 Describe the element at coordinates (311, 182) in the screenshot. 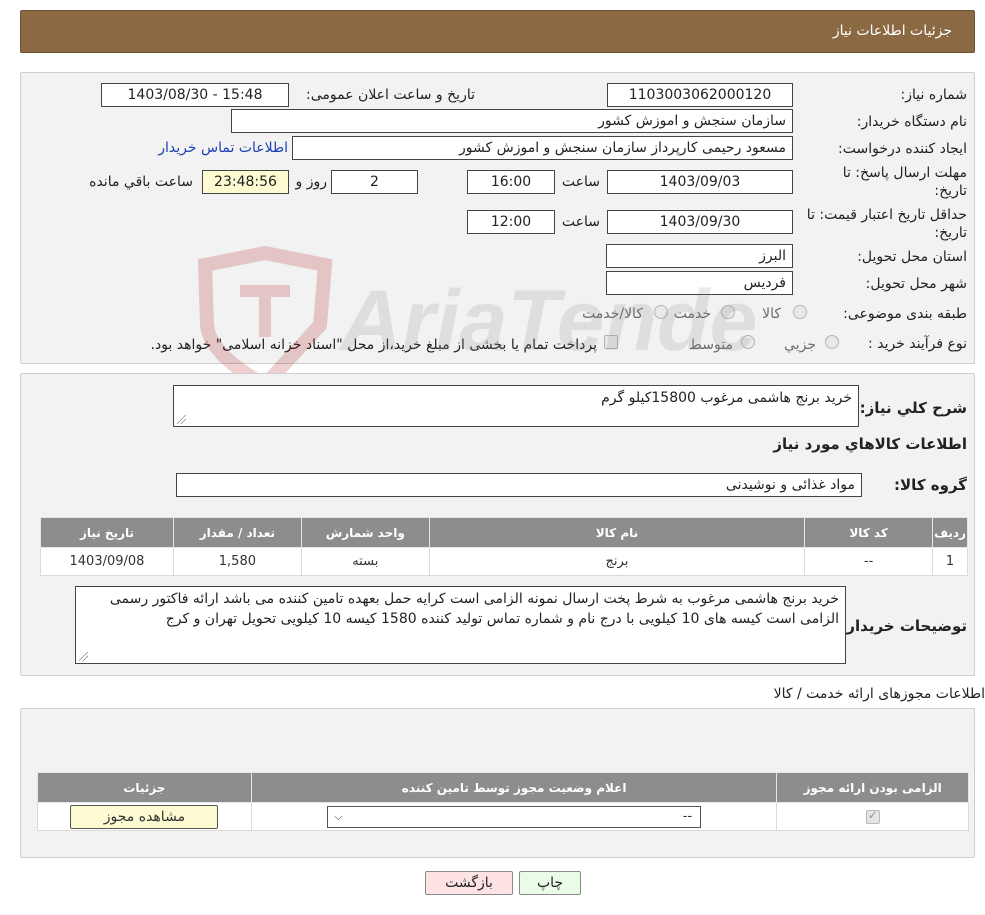

I see `days-label: روز و` at that location.